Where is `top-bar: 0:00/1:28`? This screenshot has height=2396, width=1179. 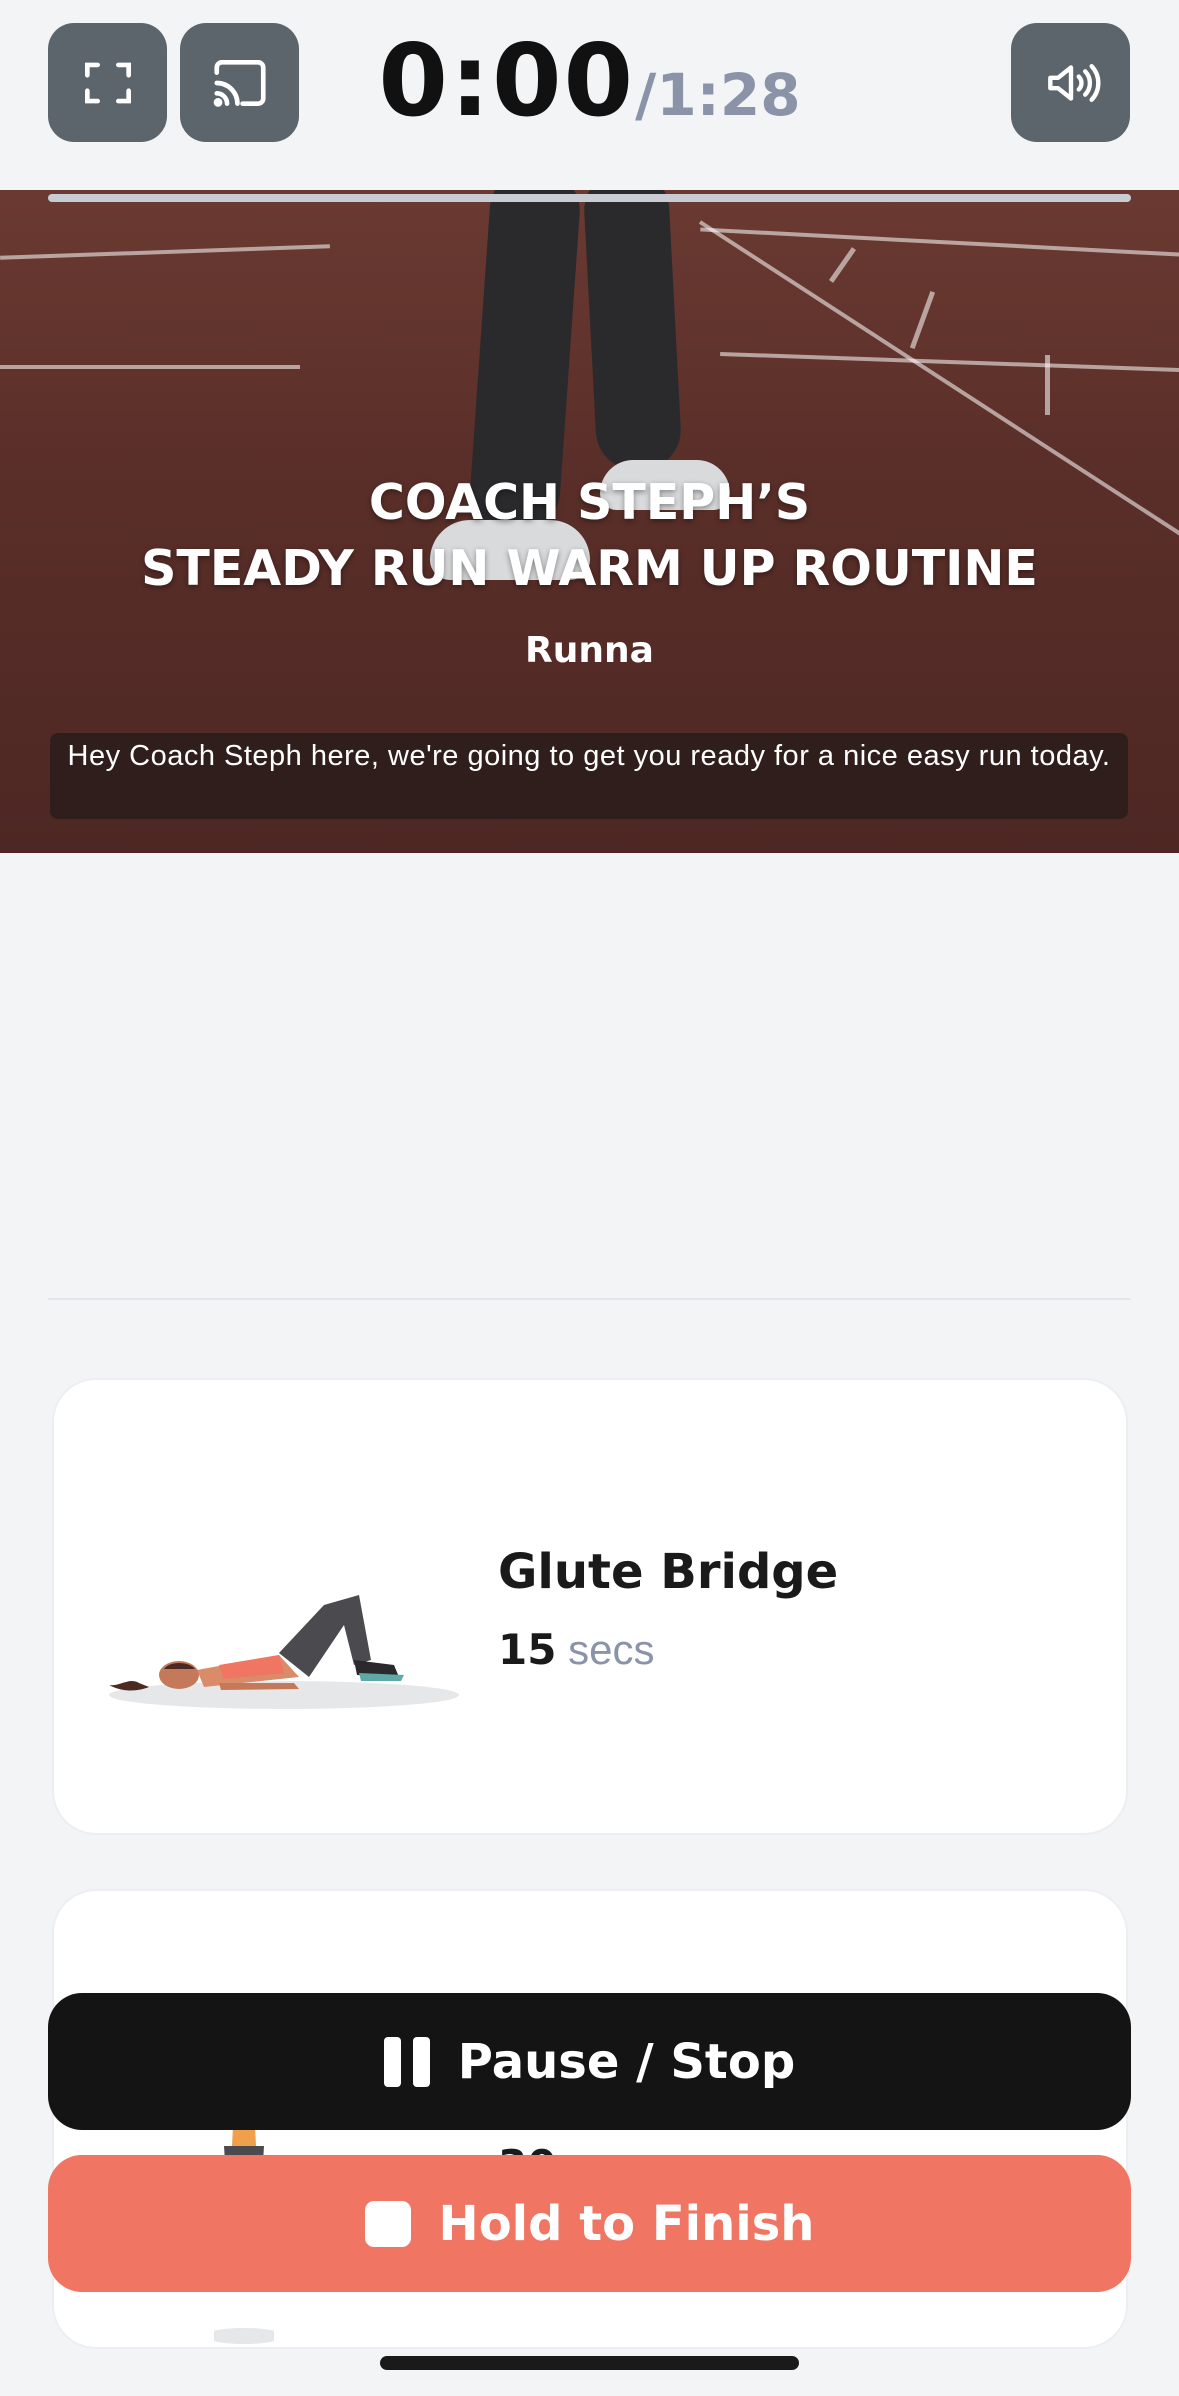
top-bar: 0:00/1:28 is located at coordinates (589, 95).